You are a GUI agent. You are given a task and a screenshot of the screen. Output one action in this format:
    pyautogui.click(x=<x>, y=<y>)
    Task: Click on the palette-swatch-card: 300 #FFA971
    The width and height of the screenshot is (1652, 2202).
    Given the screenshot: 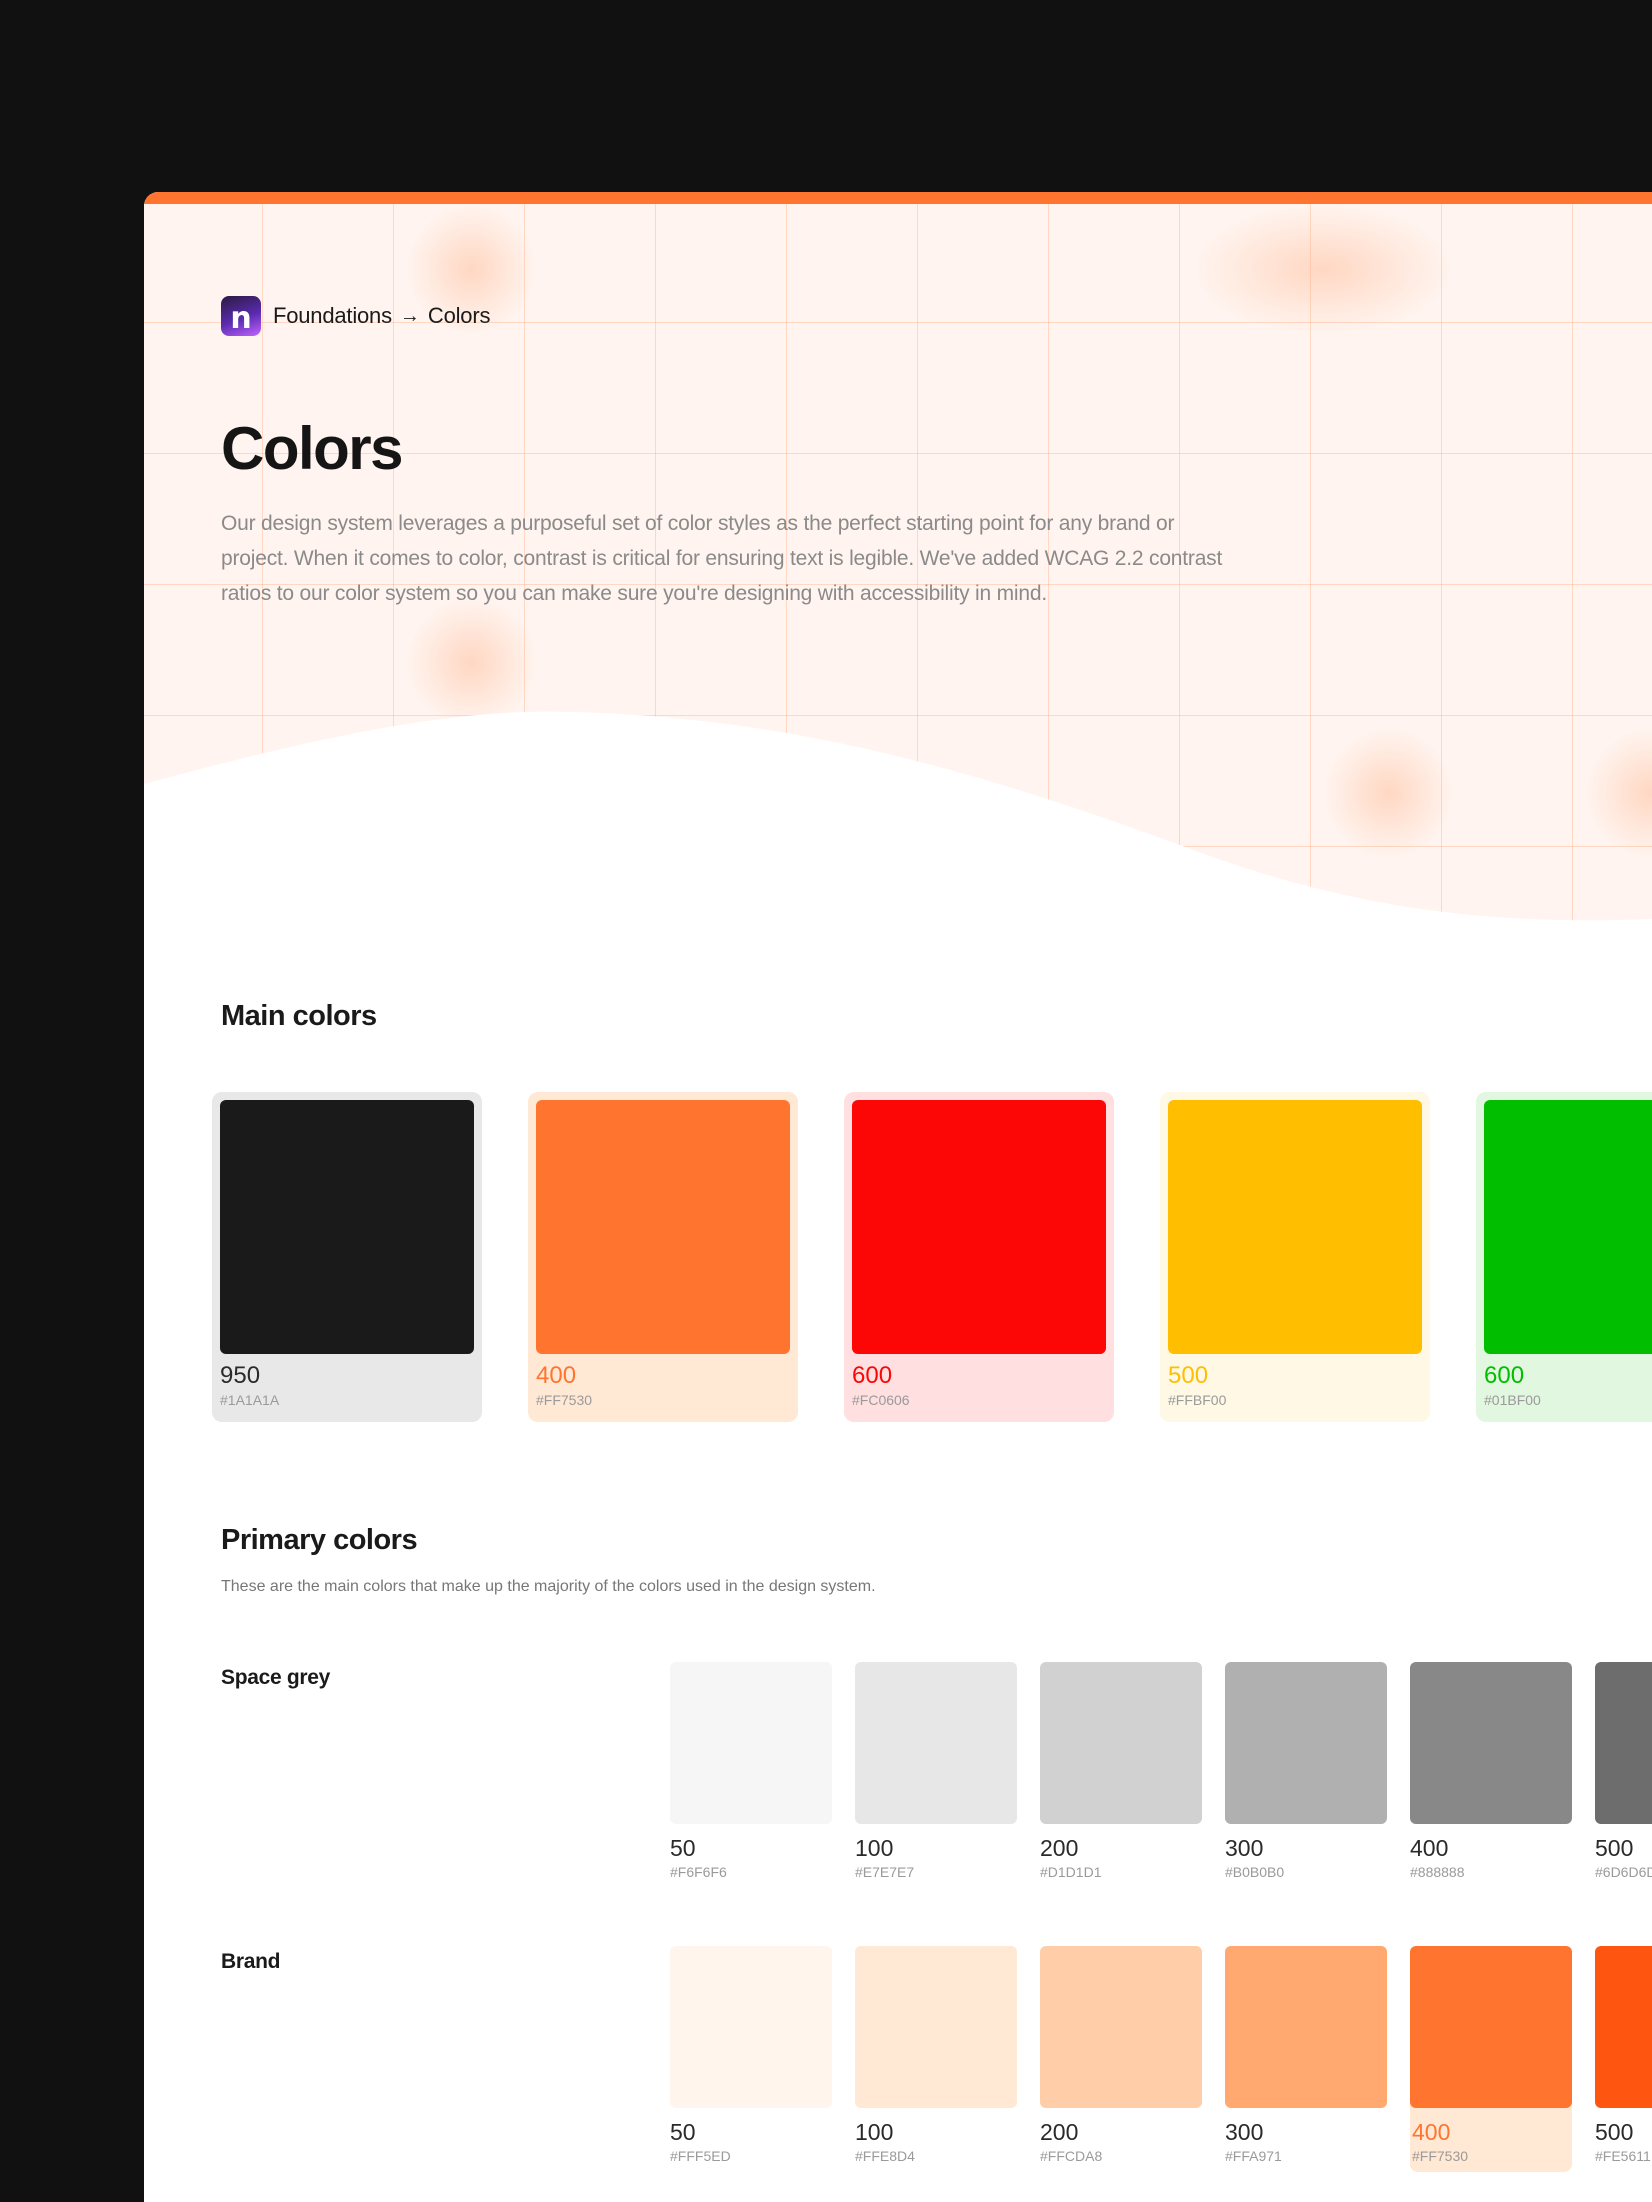 What is the action you would take?
    pyautogui.click(x=1306, y=2059)
    